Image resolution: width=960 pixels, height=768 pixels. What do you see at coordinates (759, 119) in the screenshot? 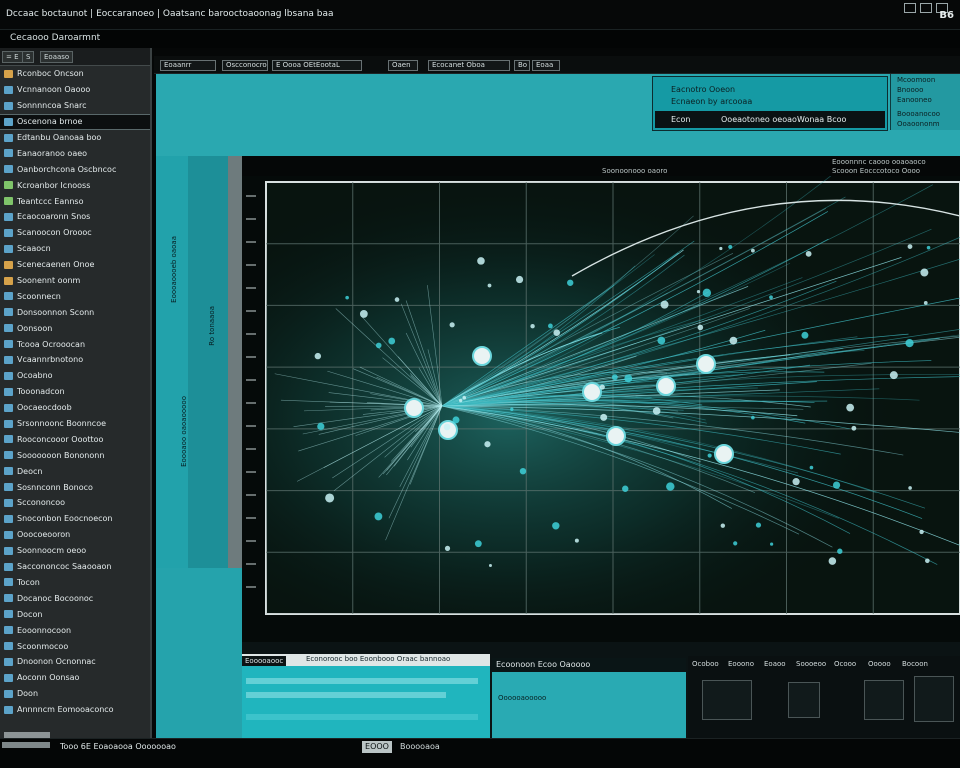
I see `info-bar-item-2: Ooeaotoneo oeoao` at bounding box center [759, 119].